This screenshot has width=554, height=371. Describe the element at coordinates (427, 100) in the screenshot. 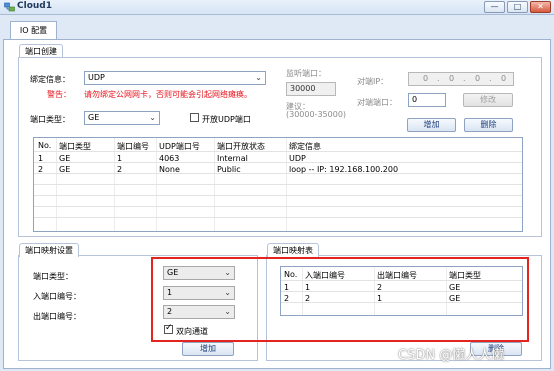

I see `peer-port-input: 0` at that location.